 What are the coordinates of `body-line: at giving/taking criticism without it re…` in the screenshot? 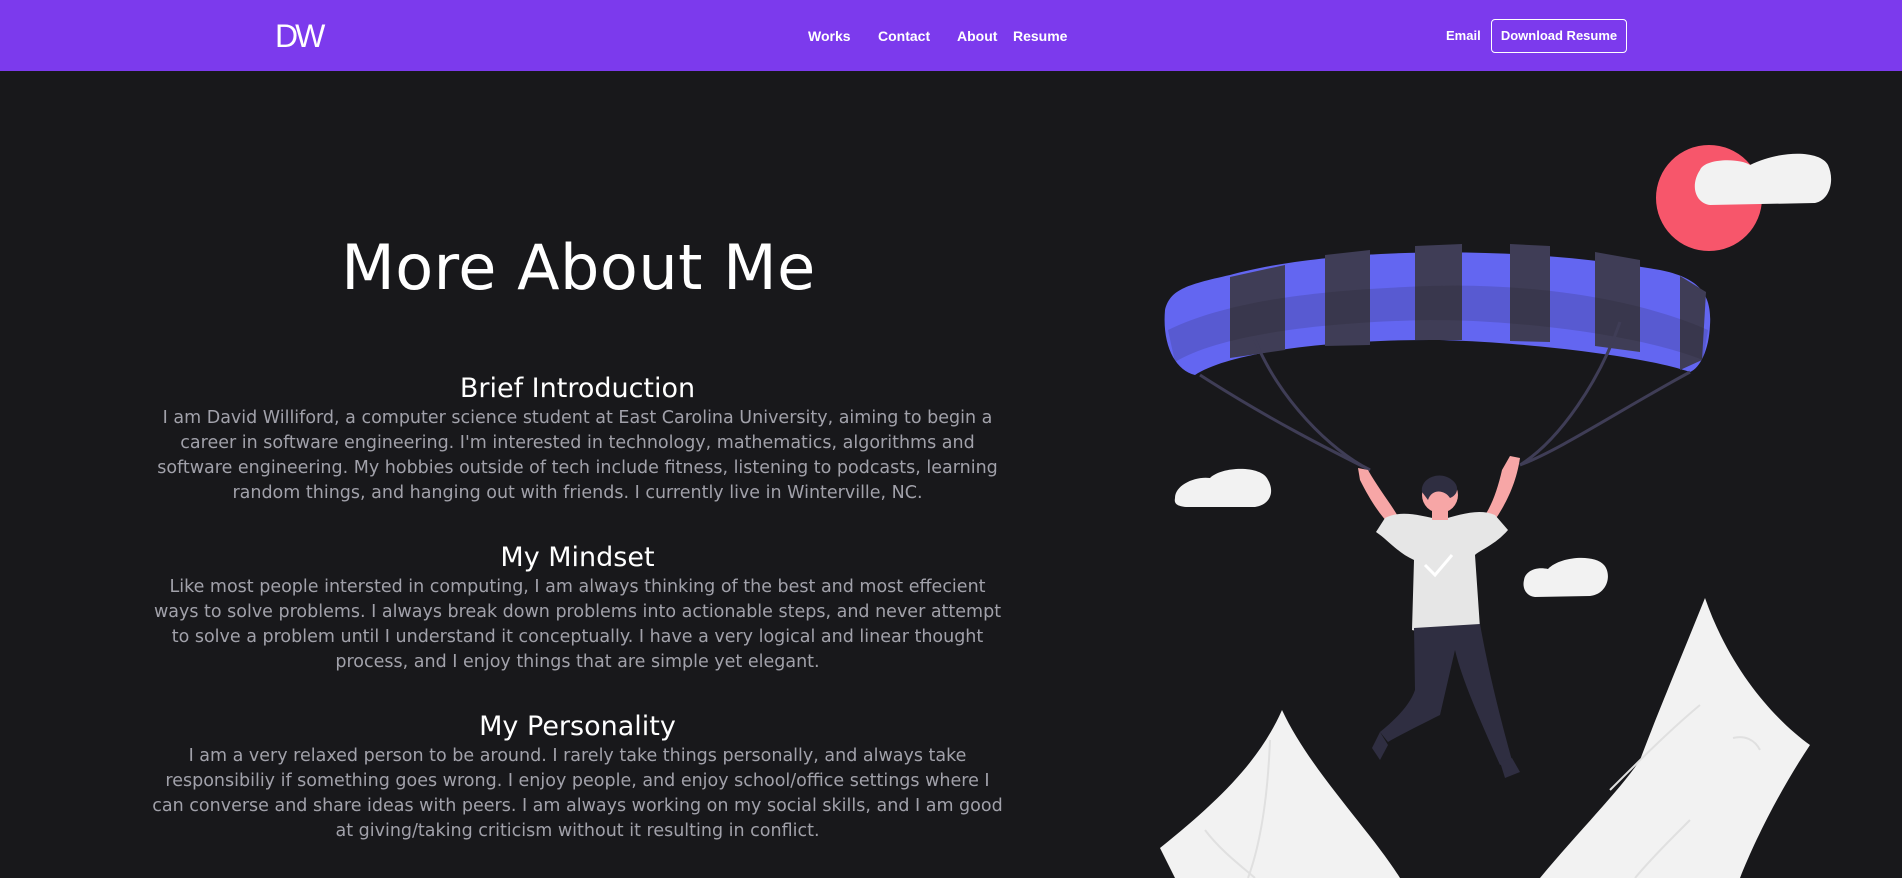 It's located at (577, 831).